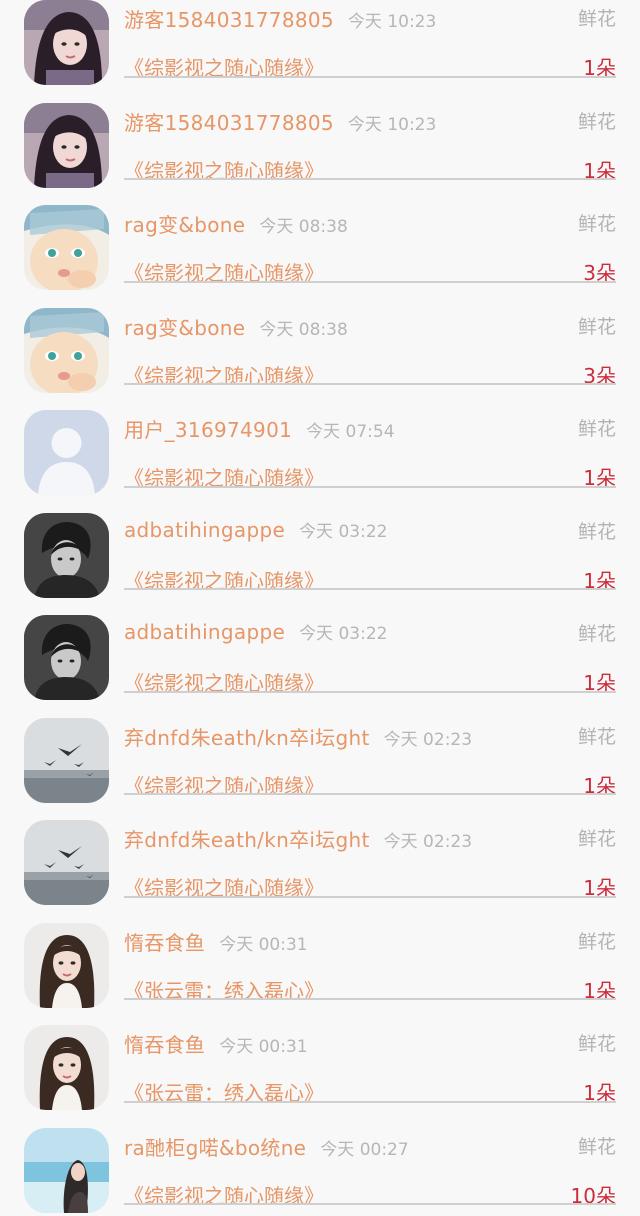 The image size is (640, 1216). Describe the element at coordinates (320, 447) in the screenshot. I see `list-item: 用户_316974901今天 07:54鲜花《综影视之随心随缘》1朵` at that location.